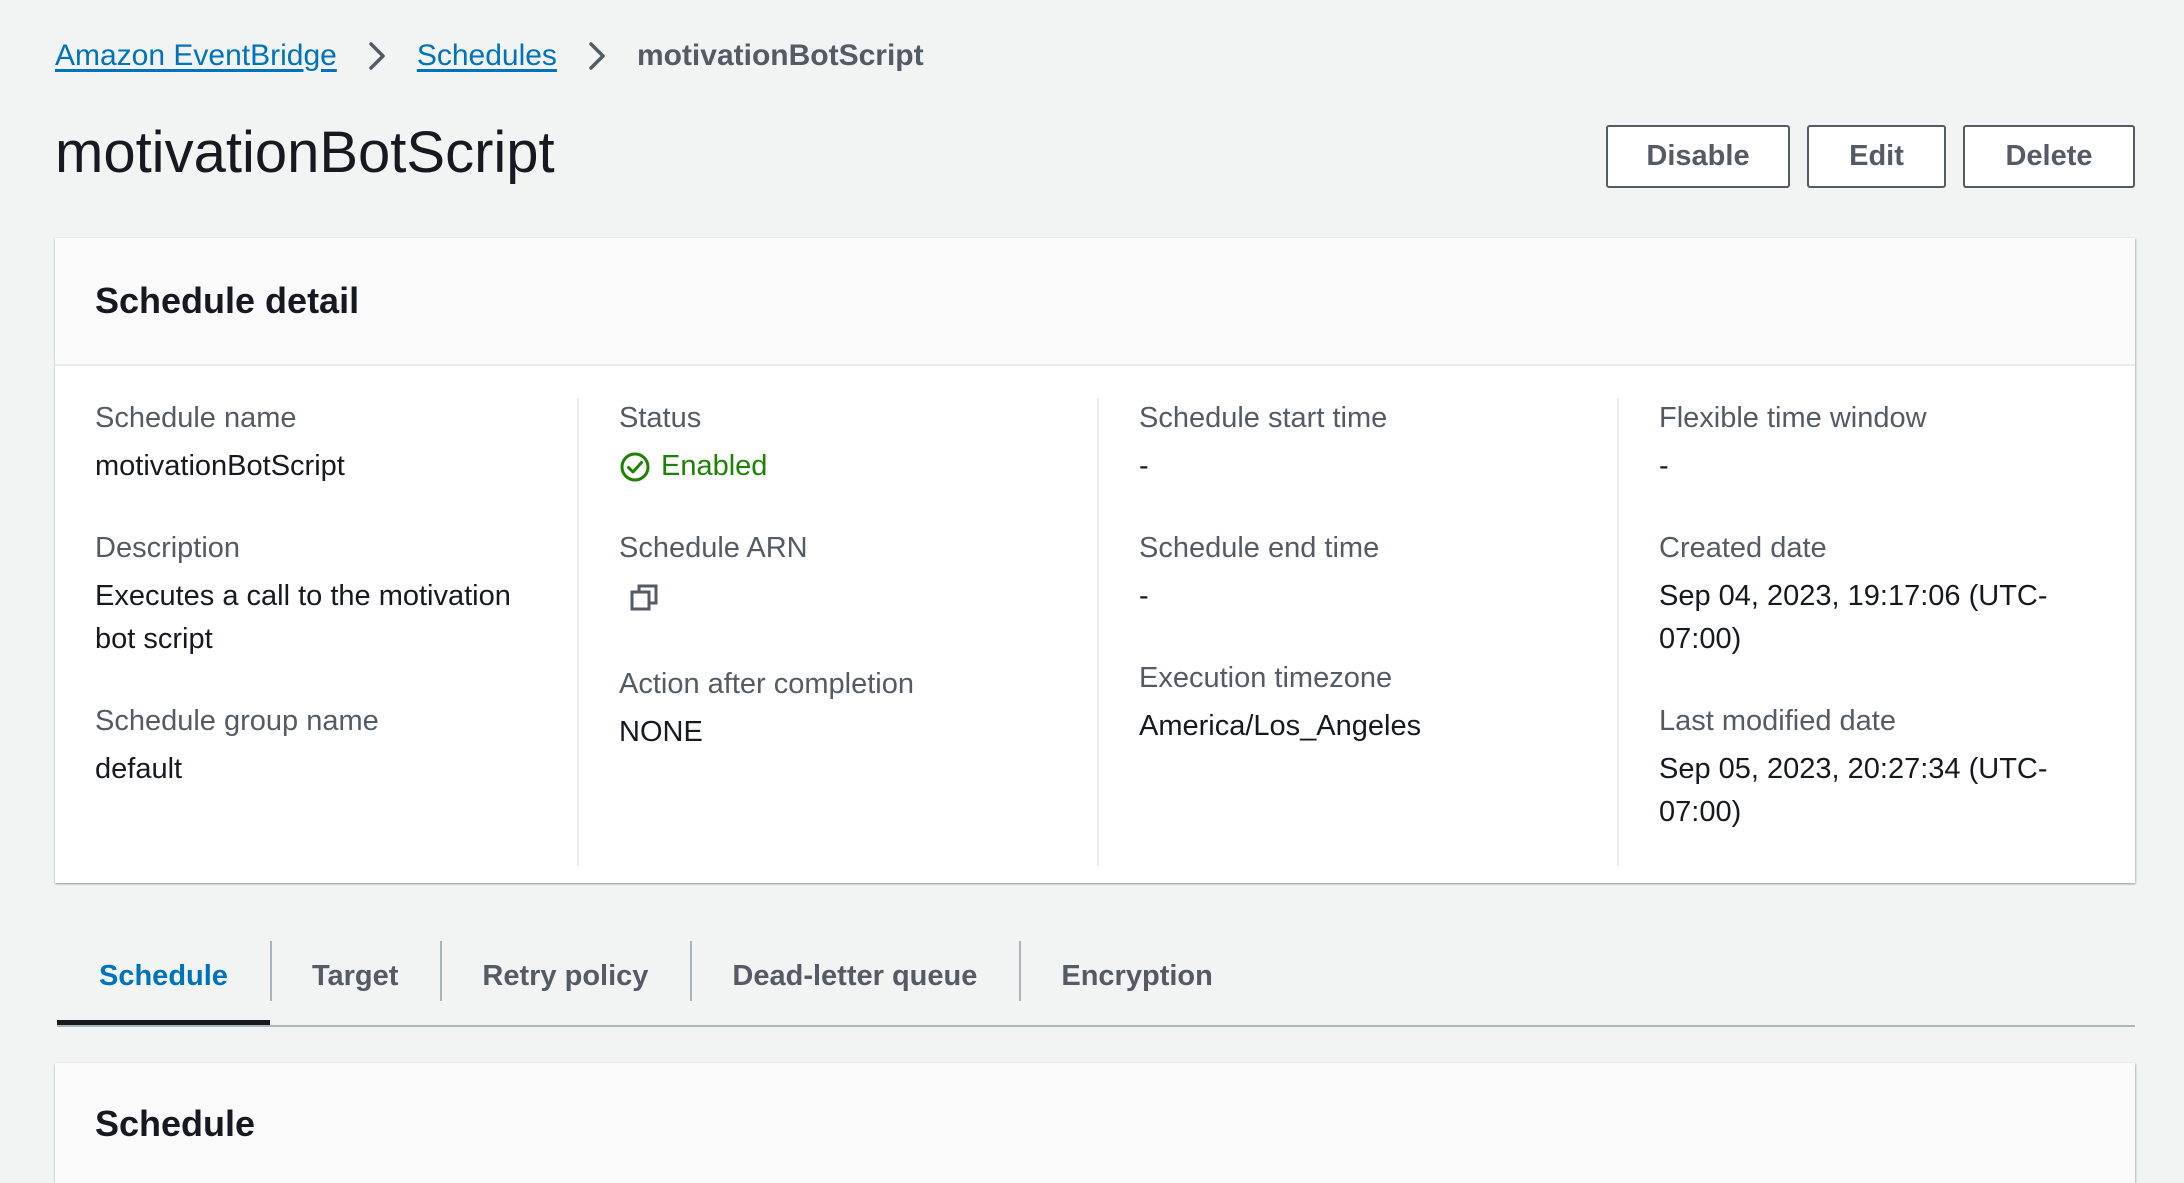 The height and width of the screenshot is (1183, 2184). I want to click on start-time-label: Schedule start time, so click(1263, 418).